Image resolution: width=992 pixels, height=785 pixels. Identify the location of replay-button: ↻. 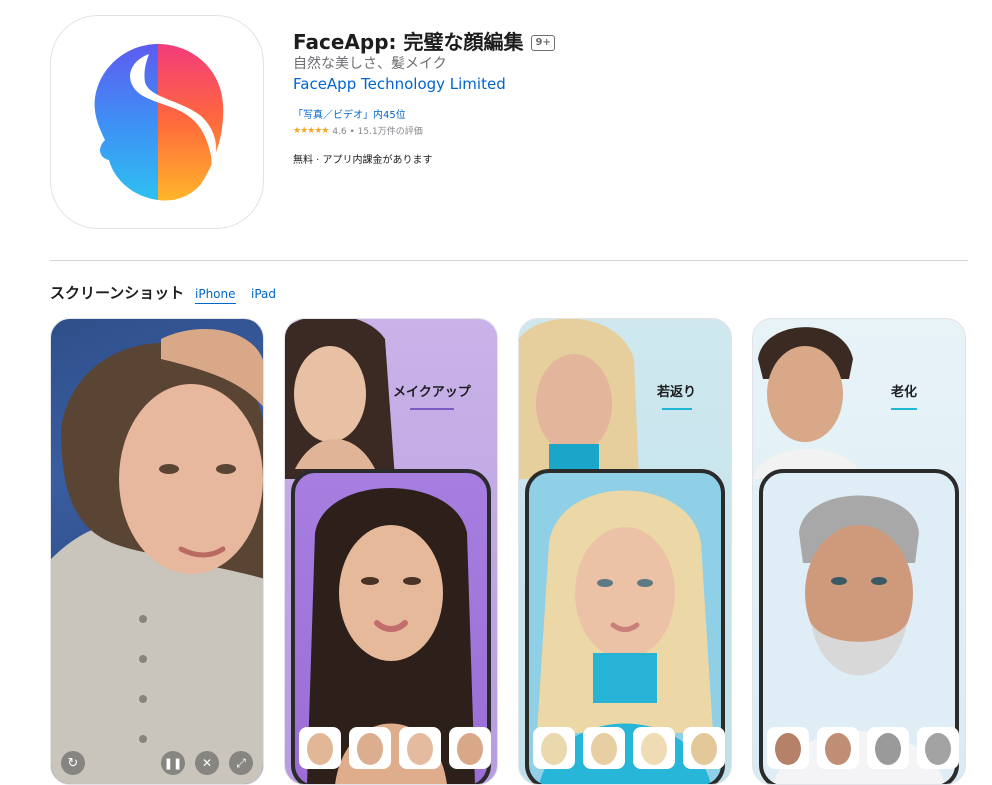
(73, 763).